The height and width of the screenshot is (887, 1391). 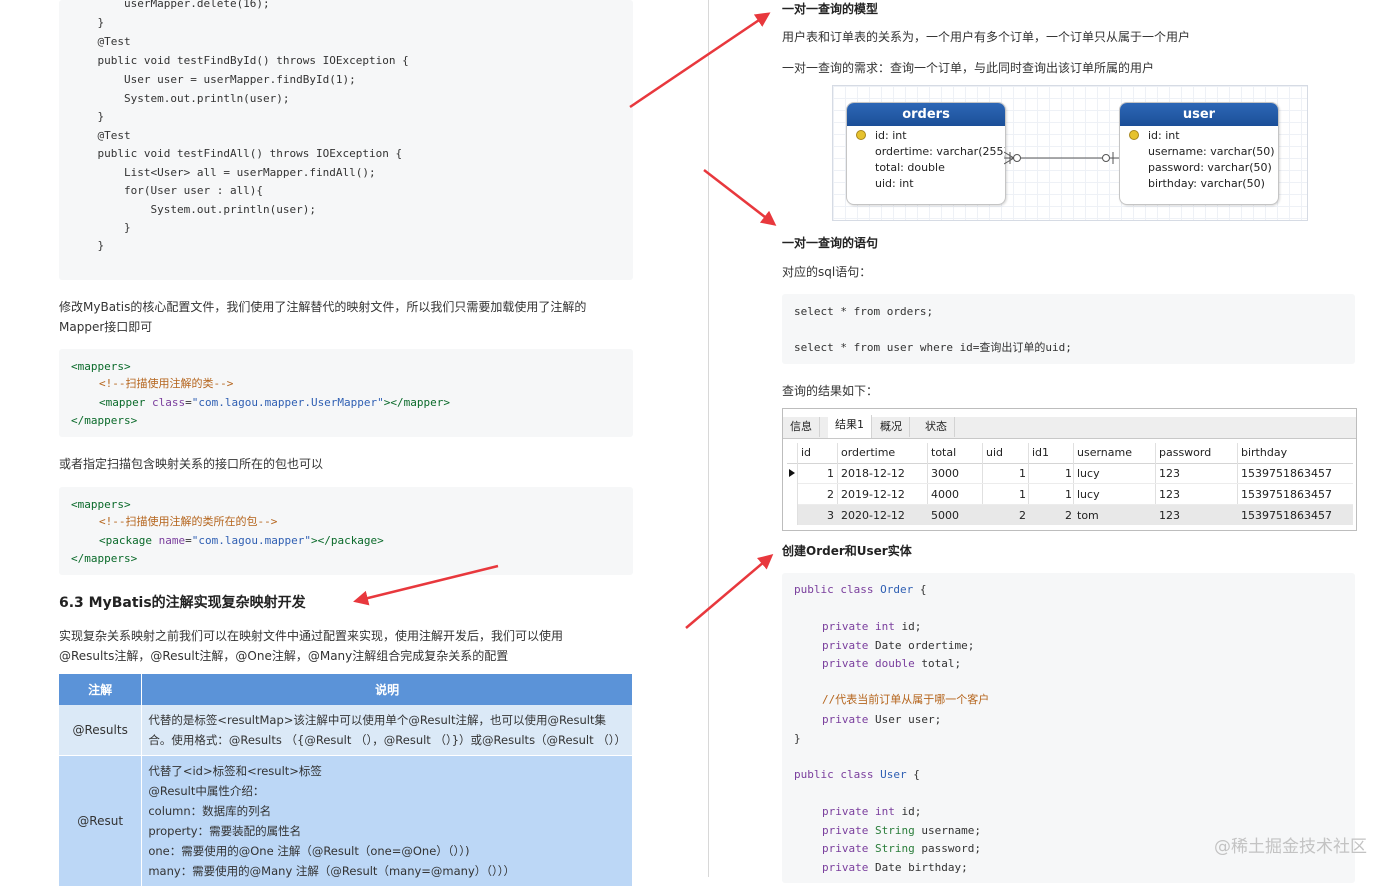 I want to click on watermark: @稀土掘金技术社区, so click(x=1290, y=847).